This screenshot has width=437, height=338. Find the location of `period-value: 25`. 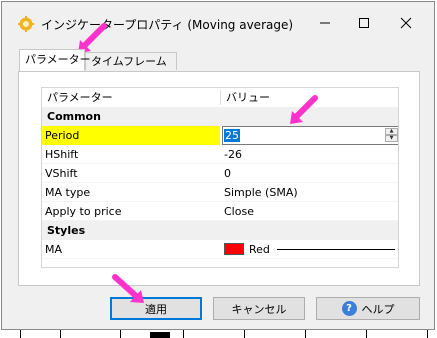

period-value: 25 is located at coordinates (232, 135).